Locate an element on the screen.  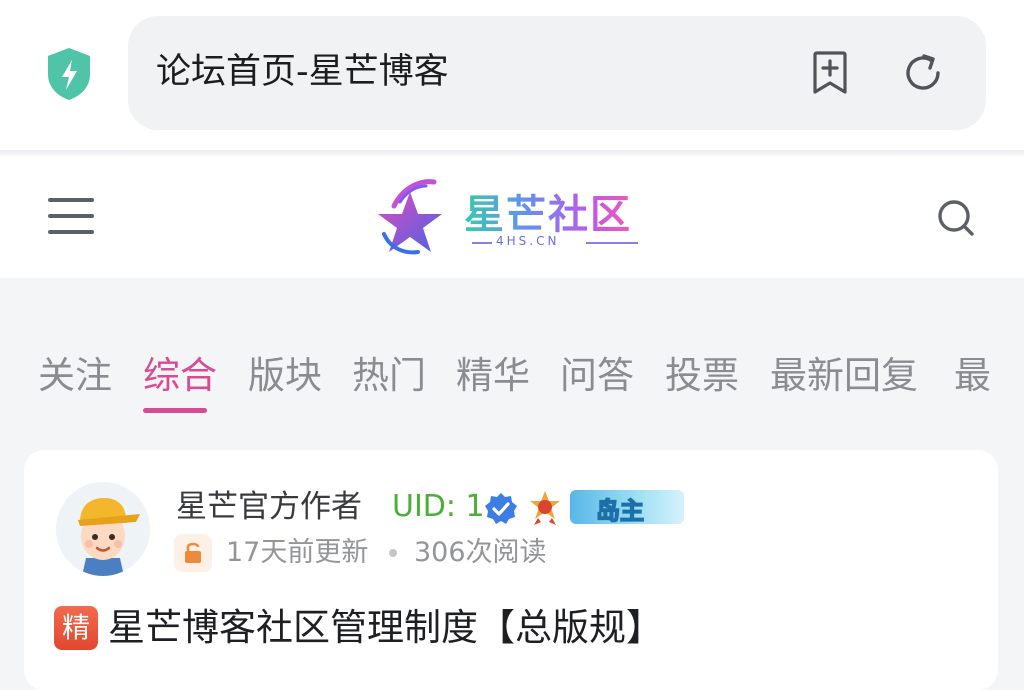
verified-icon is located at coordinates (501, 508).